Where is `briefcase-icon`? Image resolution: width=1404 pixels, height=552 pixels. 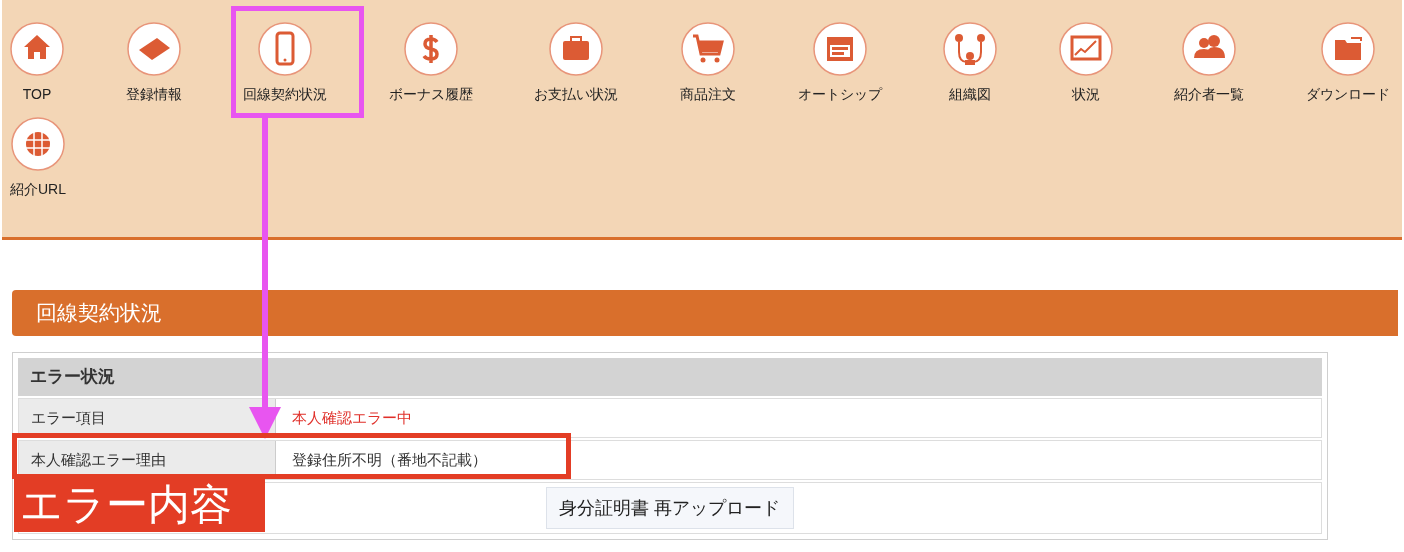 briefcase-icon is located at coordinates (576, 49).